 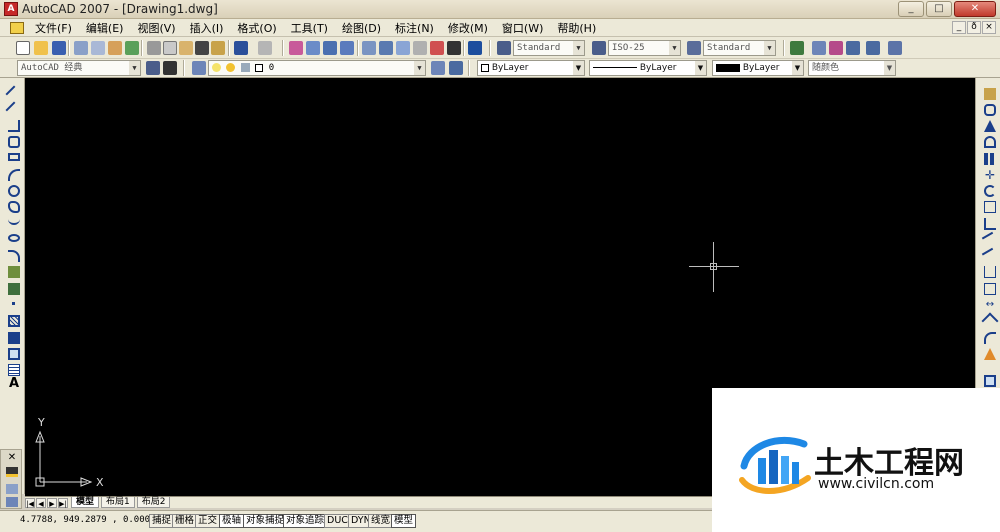 What do you see at coordinates (14, 175) in the screenshot?
I see `arc-icon` at bounding box center [14, 175].